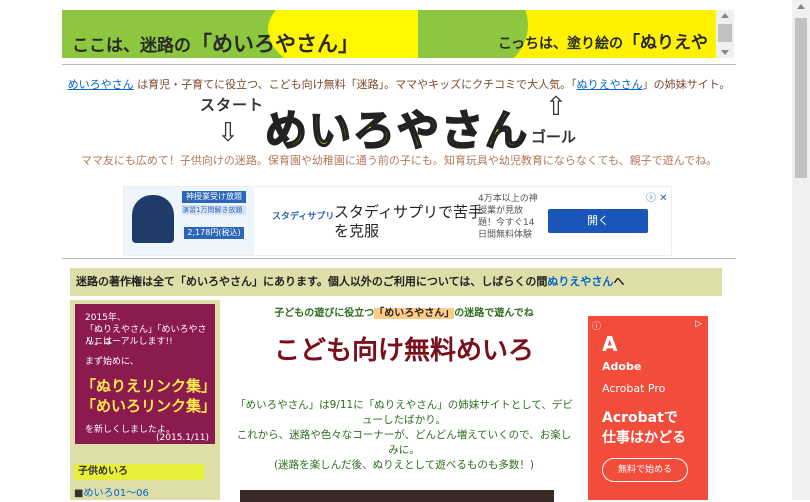 Image resolution: width=810 pixels, height=502 pixels. Describe the element at coordinates (112, 362) in the screenshot. I see `promo-line: まず始めに、` at that location.